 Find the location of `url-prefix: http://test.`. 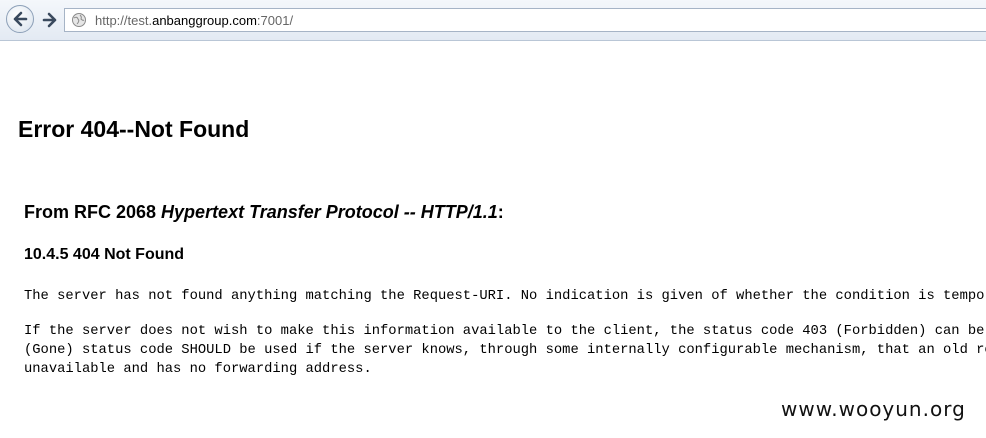

url-prefix: http://test. is located at coordinates (124, 20).